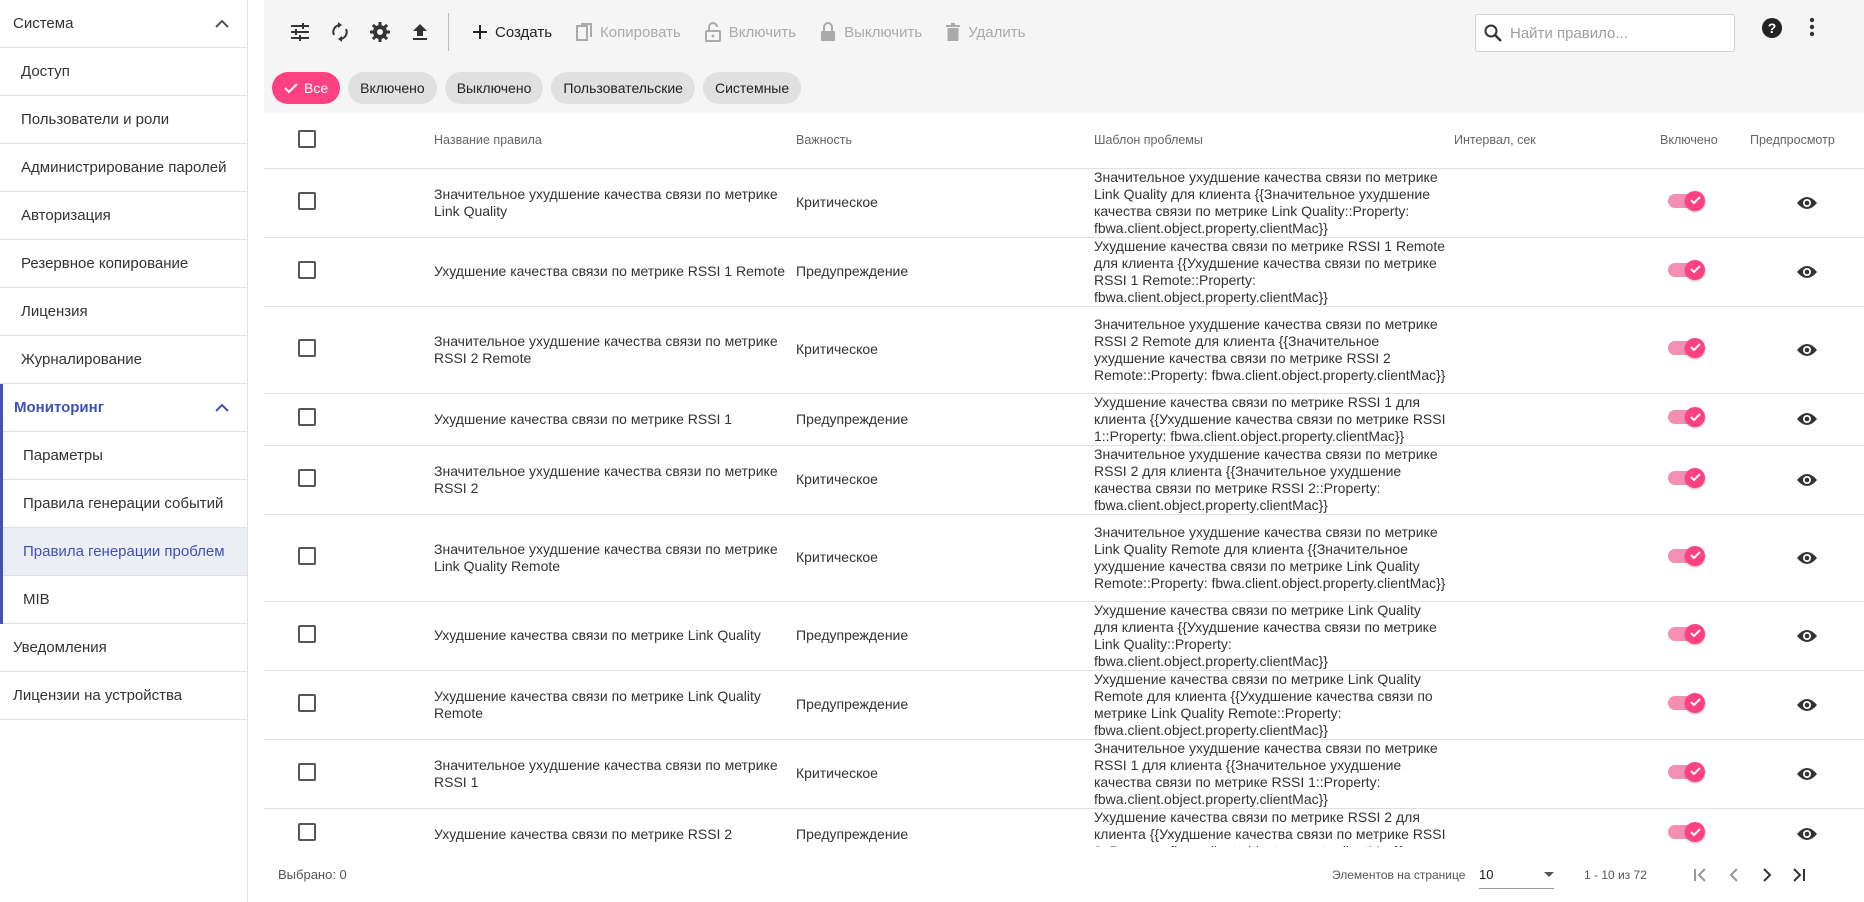  I want to click on enable-button: Включить, so click(750, 32).